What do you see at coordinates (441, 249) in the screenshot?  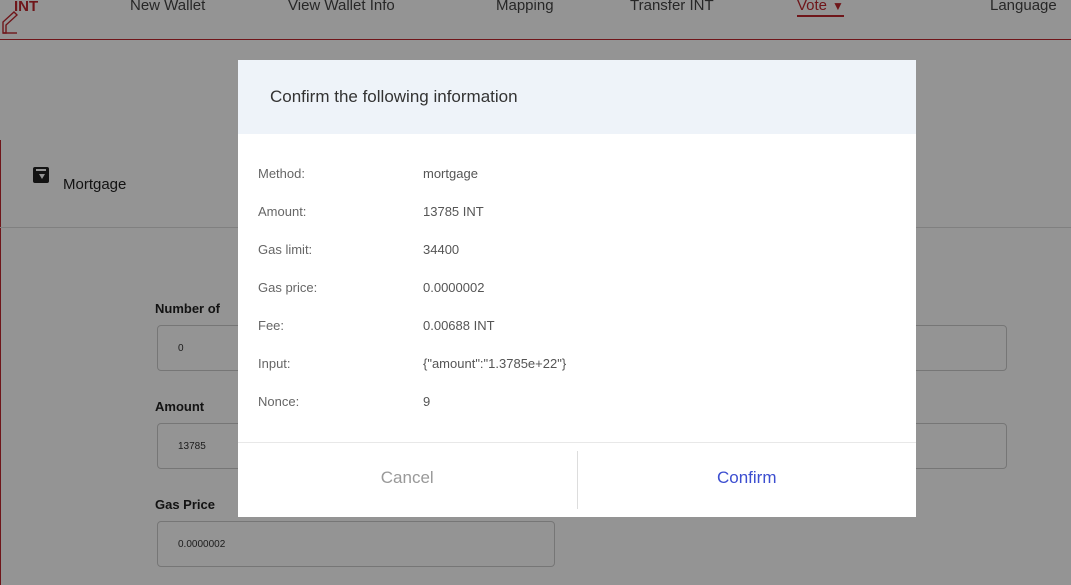 I see `info-value: 34400` at bounding box center [441, 249].